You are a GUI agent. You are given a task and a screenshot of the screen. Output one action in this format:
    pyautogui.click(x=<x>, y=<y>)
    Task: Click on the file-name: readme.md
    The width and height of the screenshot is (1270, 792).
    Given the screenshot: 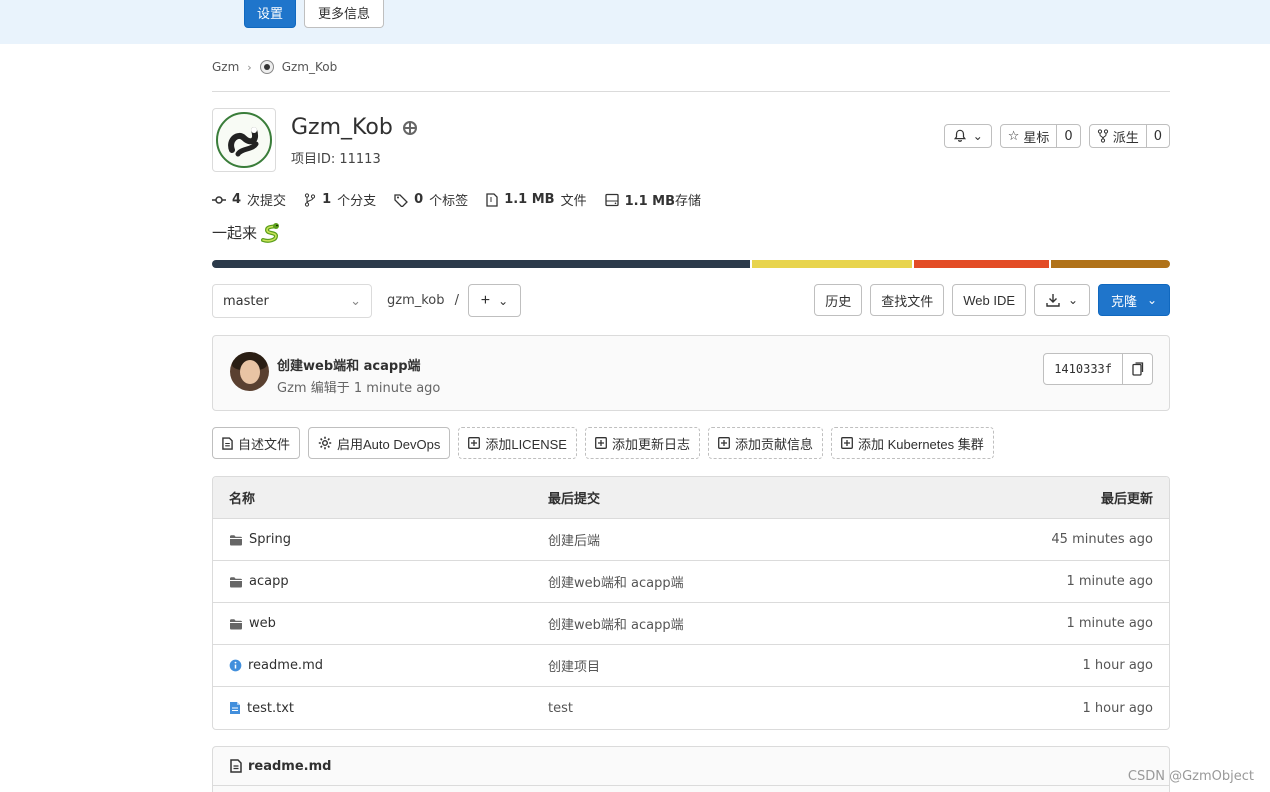 What is the action you would take?
    pyautogui.click(x=285, y=665)
    